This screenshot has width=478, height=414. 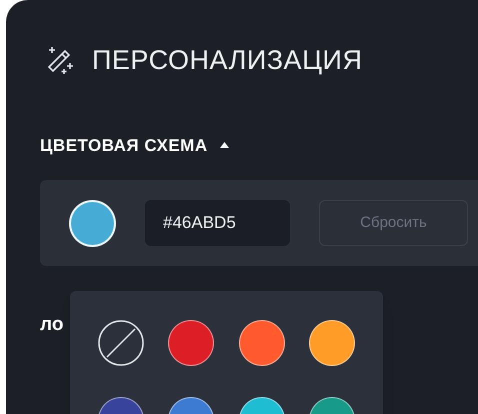 What do you see at coordinates (227, 60) in the screenshot?
I see `page-title: ПЕРСОНАЛИЗАЦИЯ` at bounding box center [227, 60].